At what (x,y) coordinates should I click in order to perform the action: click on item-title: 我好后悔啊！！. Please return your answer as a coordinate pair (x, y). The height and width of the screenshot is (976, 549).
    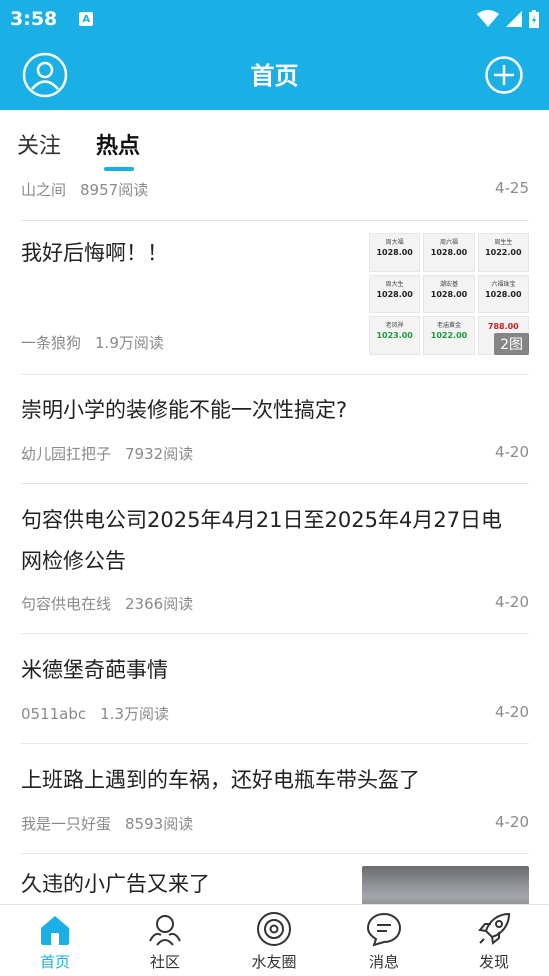
    Looking at the image, I should click on (94, 253).